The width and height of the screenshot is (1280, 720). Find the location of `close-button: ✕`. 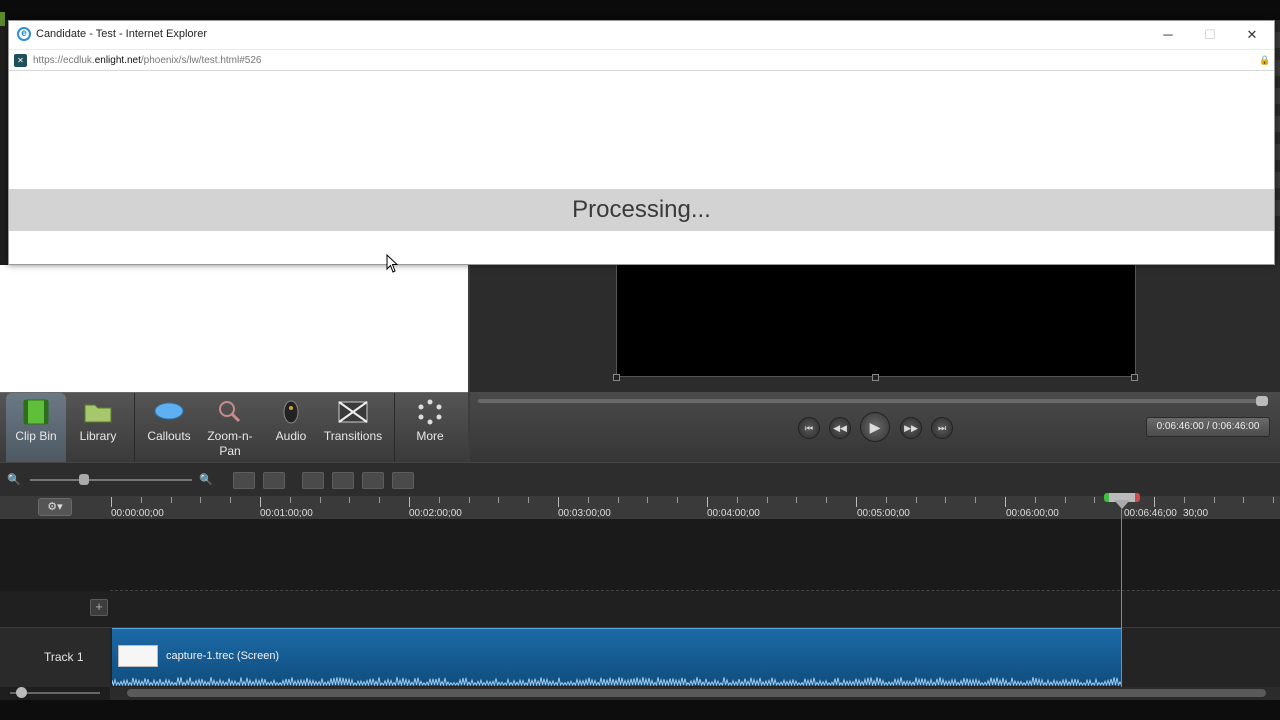

close-button: ✕ is located at coordinates (1252, 34).